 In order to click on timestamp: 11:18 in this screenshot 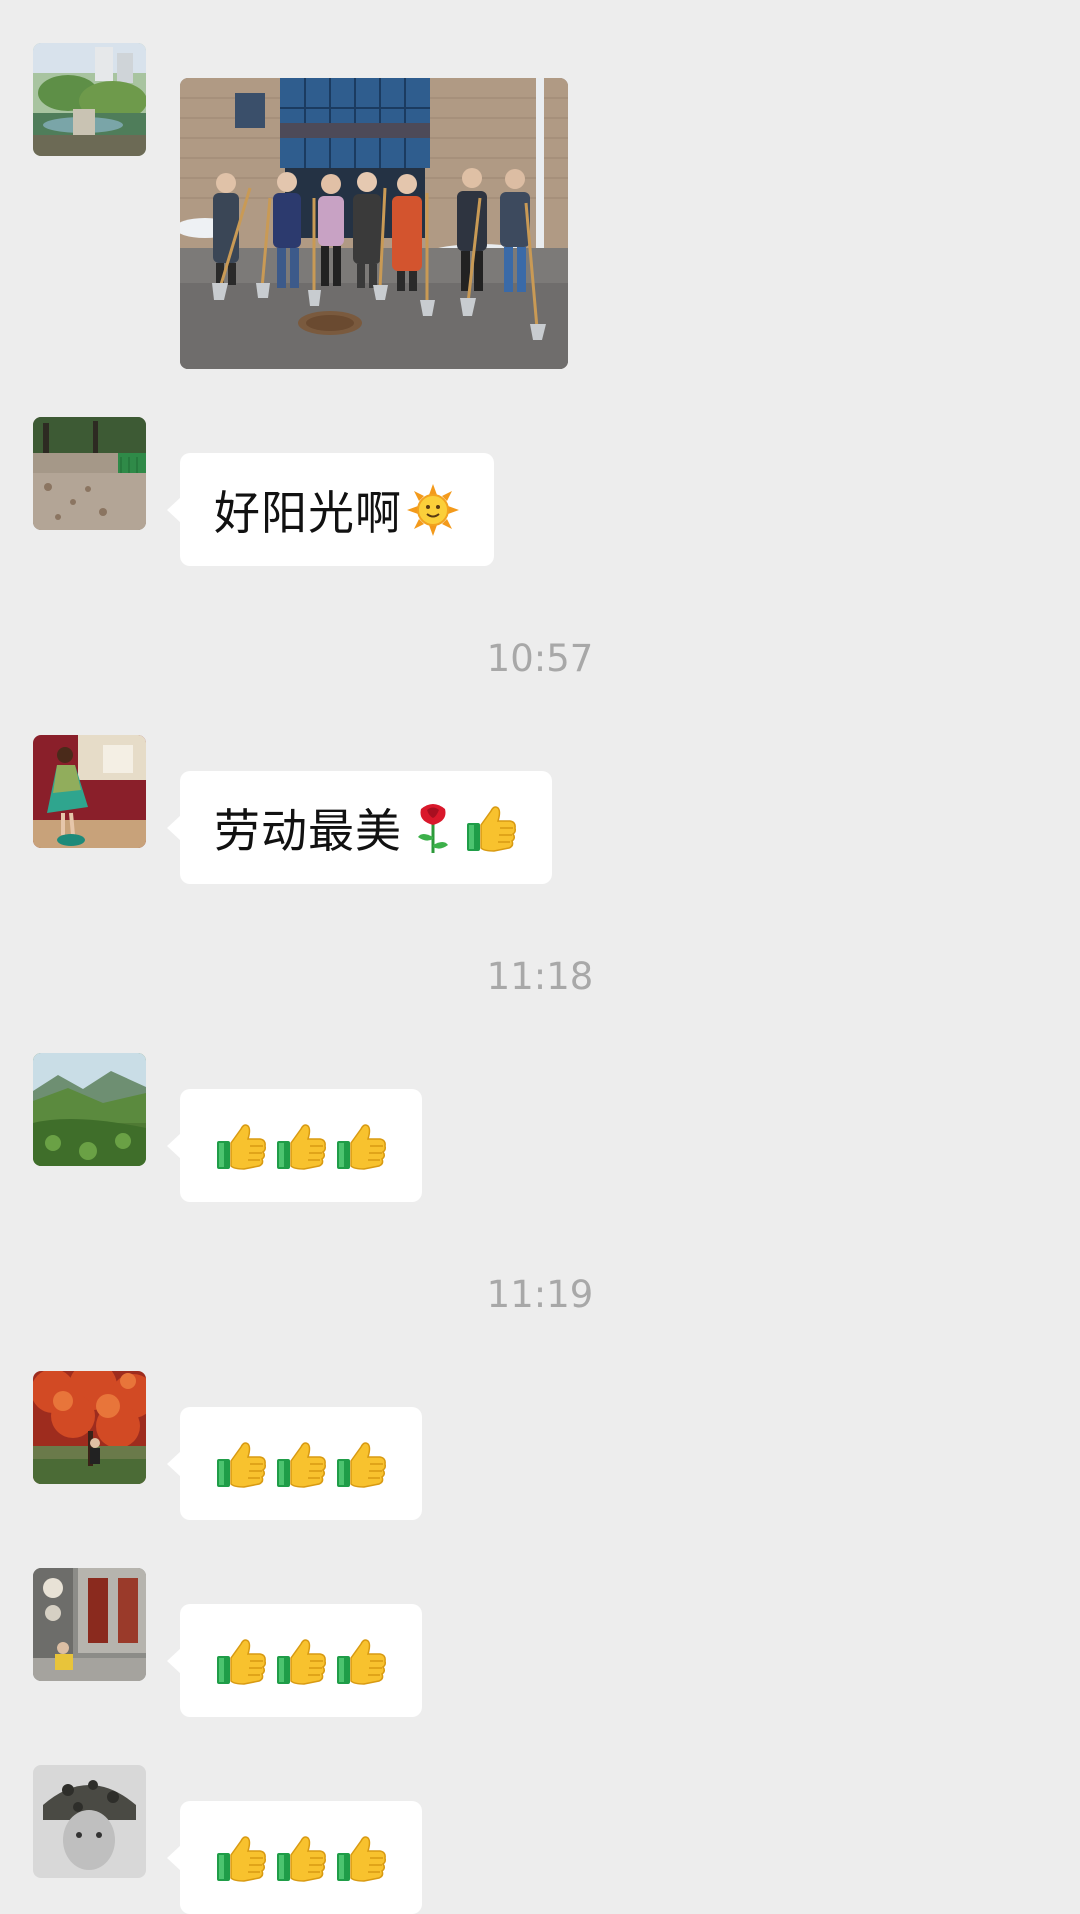, I will do `click(540, 976)`.